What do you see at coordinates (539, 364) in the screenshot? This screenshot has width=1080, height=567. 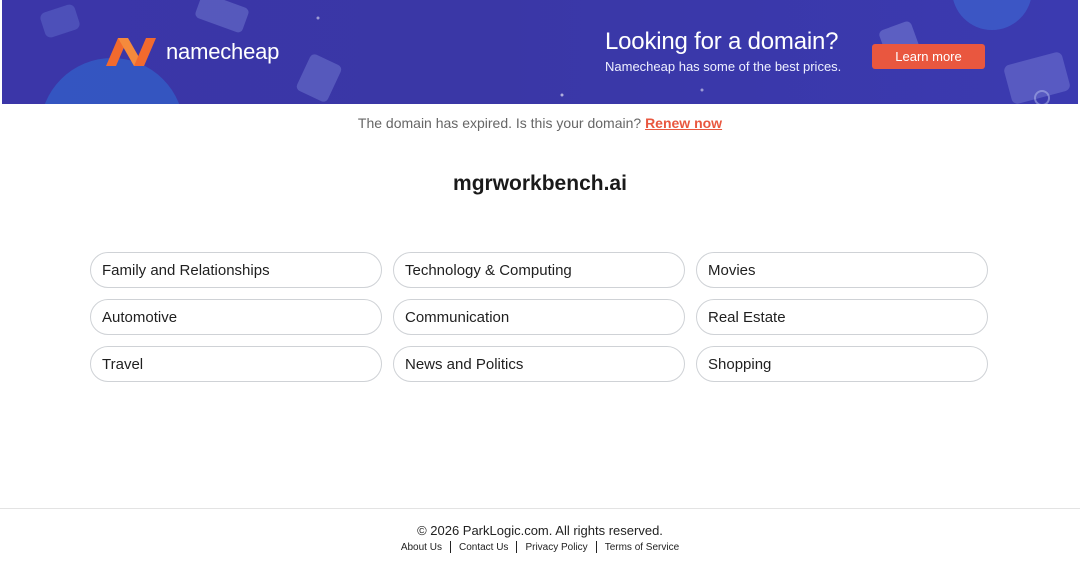 I see `category-link: News and Politics` at bounding box center [539, 364].